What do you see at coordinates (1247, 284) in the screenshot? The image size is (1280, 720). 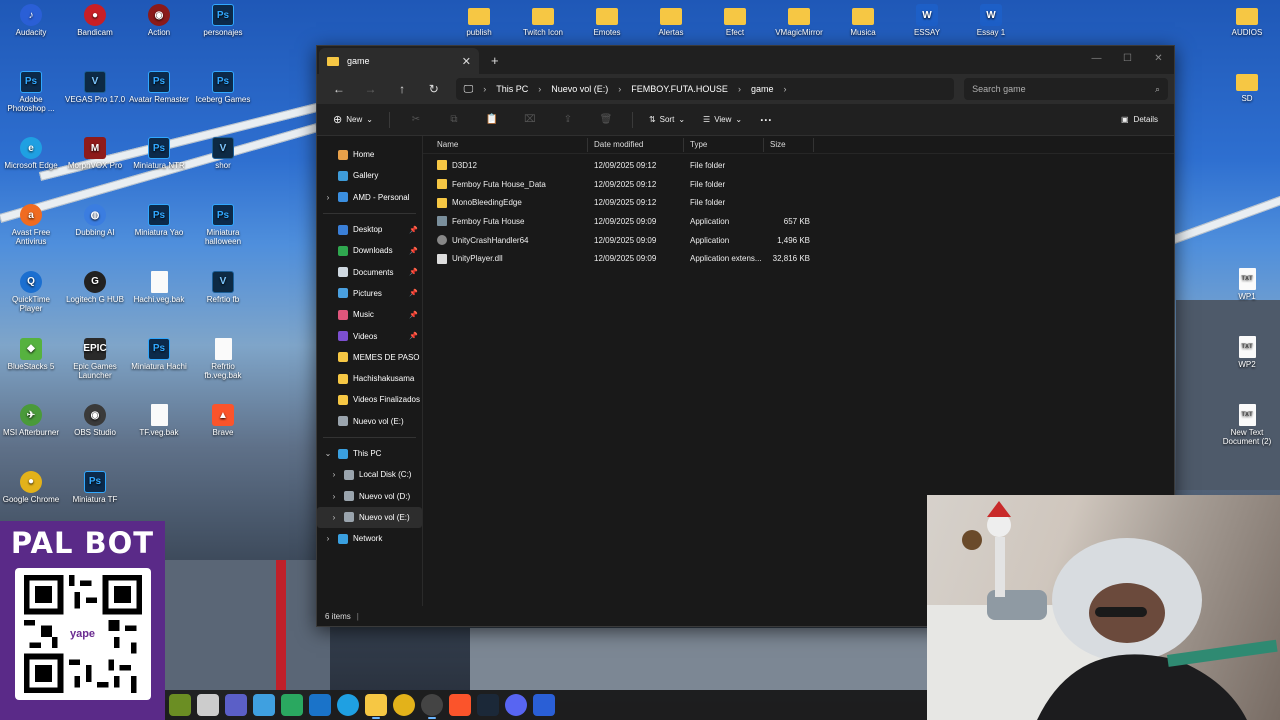 I see `desktop-icon: TXT WP1` at bounding box center [1247, 284].